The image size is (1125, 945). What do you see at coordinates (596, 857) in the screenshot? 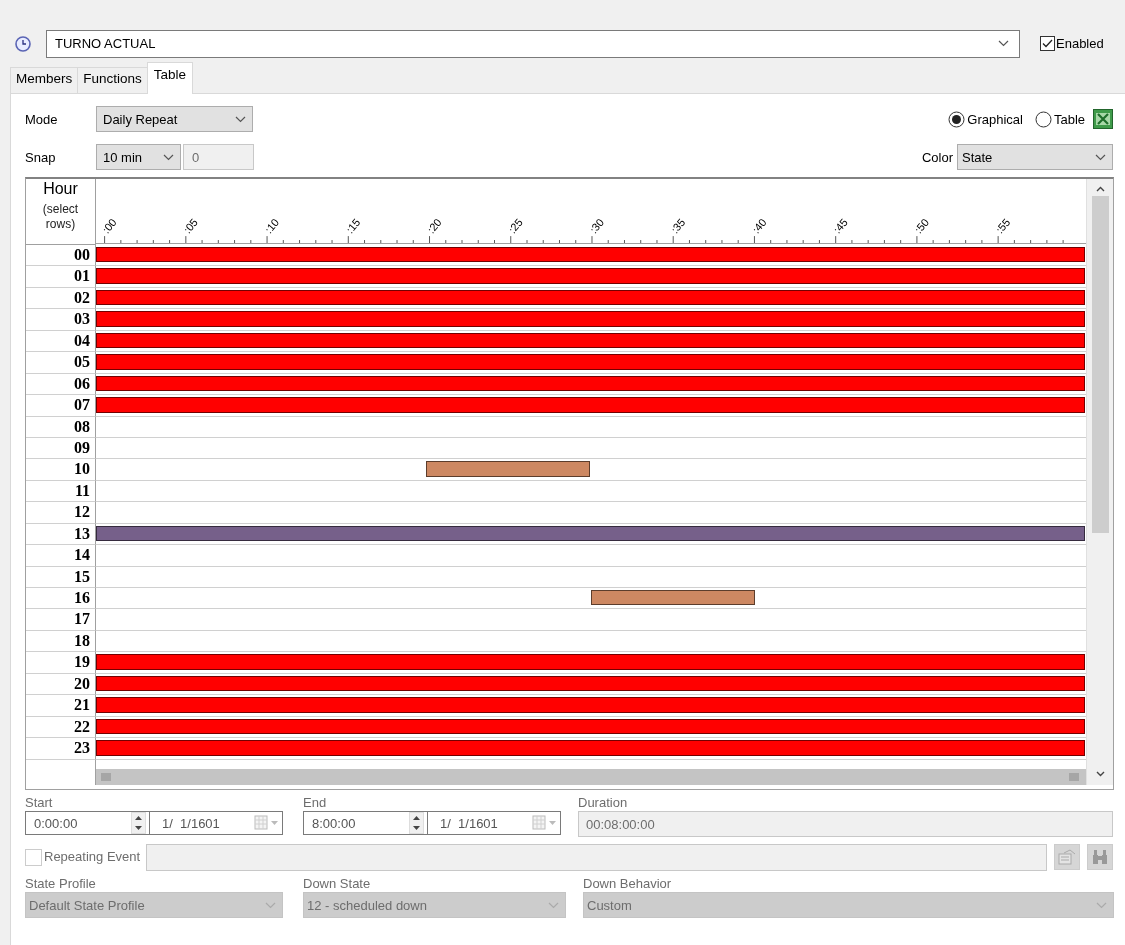
I see `repeating-event-field` at bounding box center [596, 857].